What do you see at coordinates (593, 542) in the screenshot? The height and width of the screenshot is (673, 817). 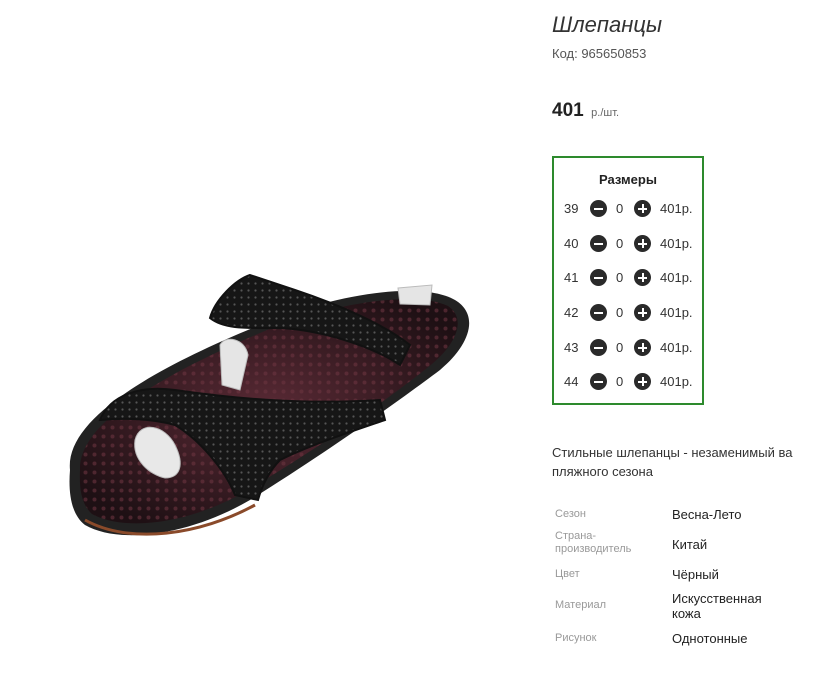 I see `attribute-label: Страна- производитель` at bounding box center [593, 542].